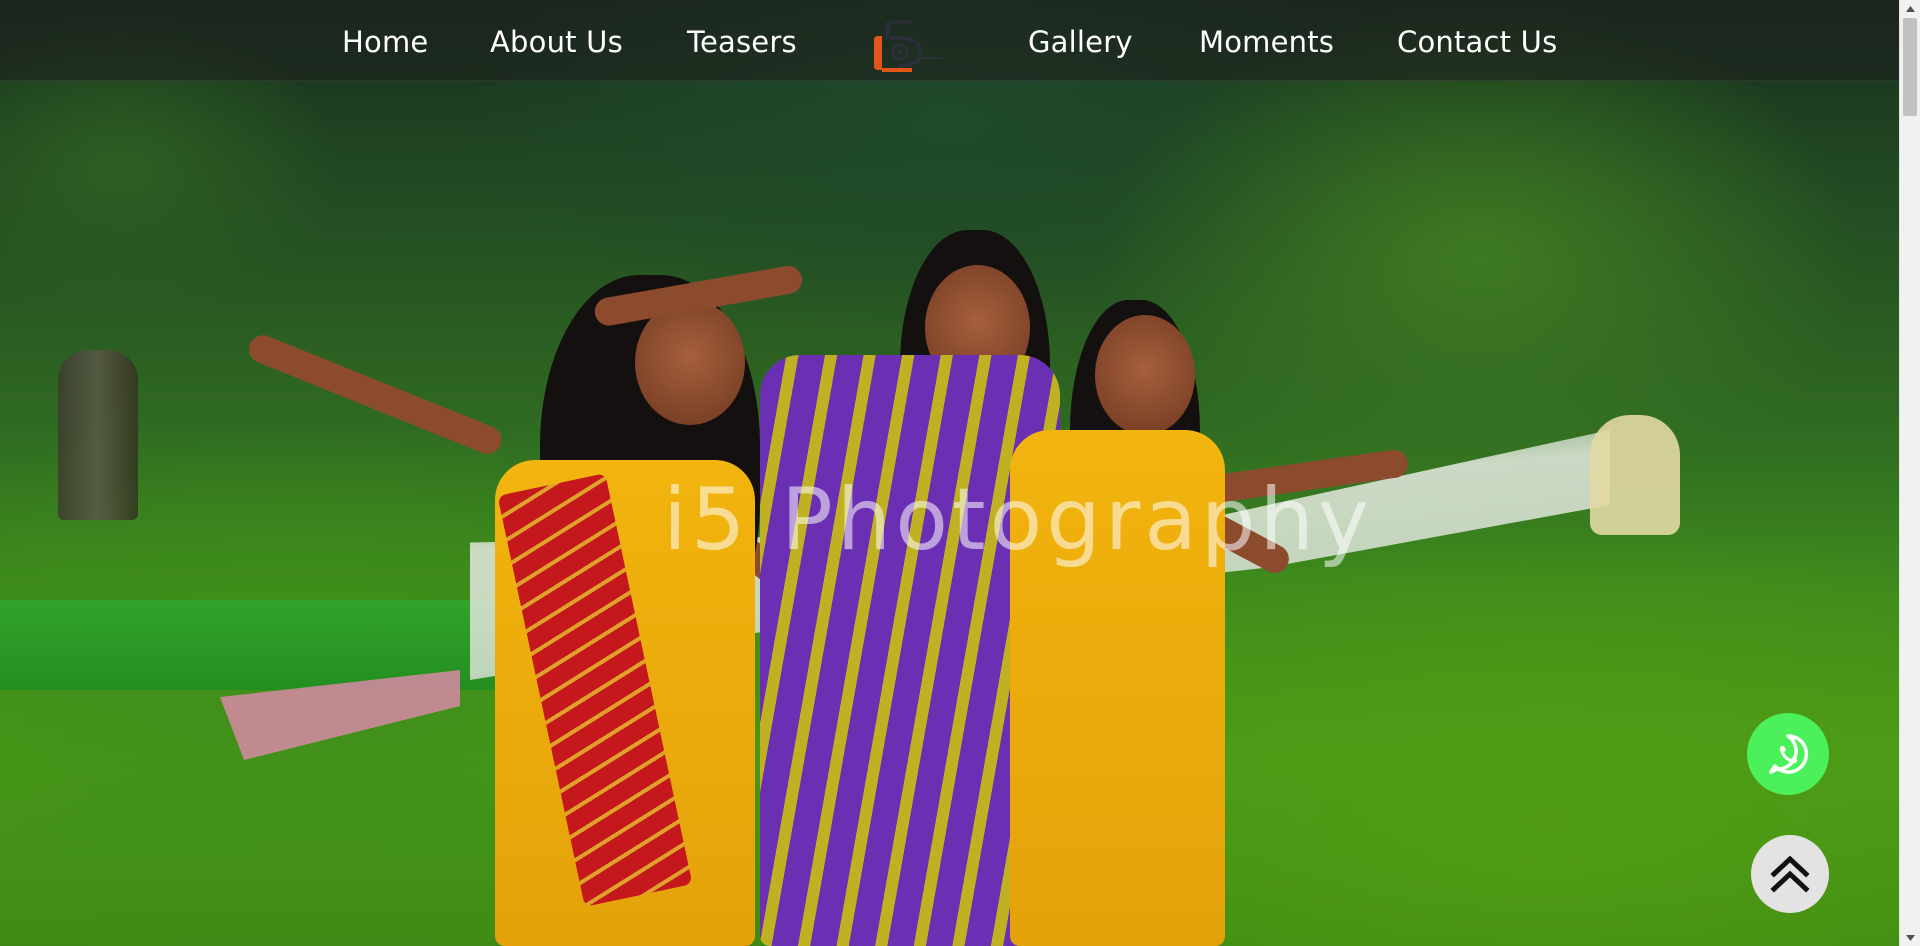  Describe the element at coordinates (385, 42) in the screenshot. I see `nav-link-home: Home` at that location.